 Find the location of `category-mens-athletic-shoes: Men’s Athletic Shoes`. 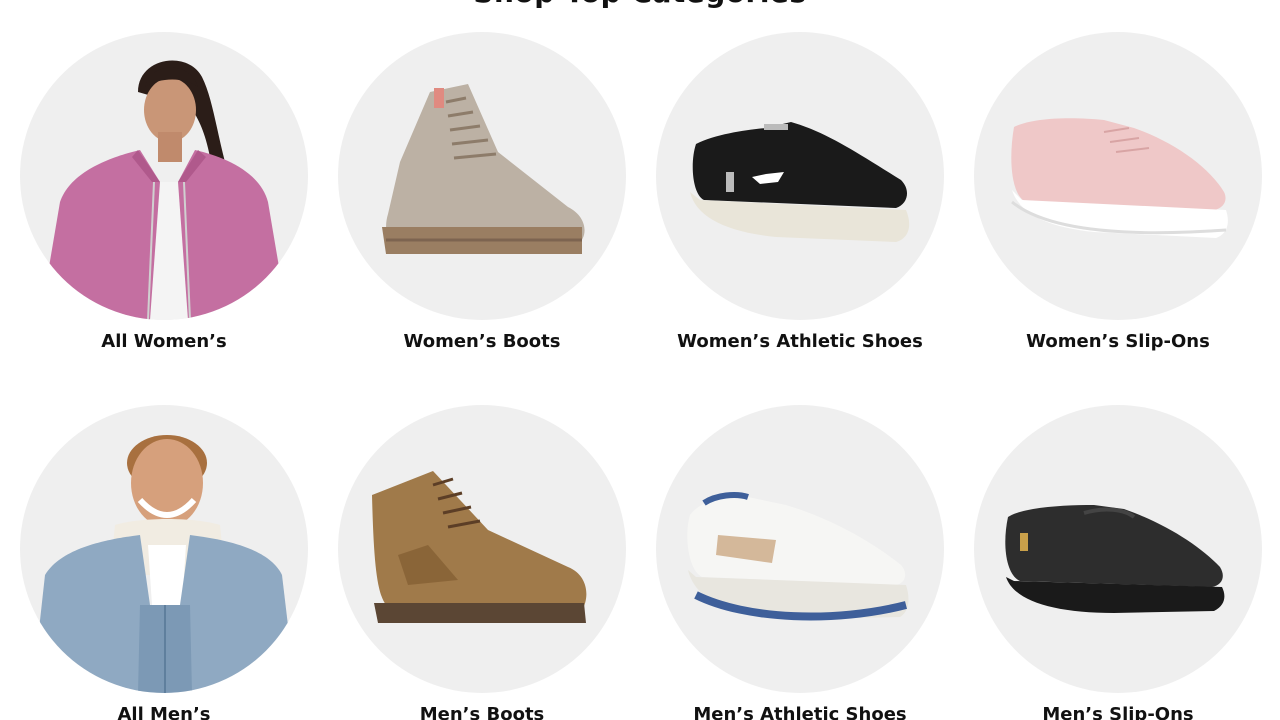

category-mens-athletic-shoes: Men’s Athletic Shoes is located at coordinates (800, 562).